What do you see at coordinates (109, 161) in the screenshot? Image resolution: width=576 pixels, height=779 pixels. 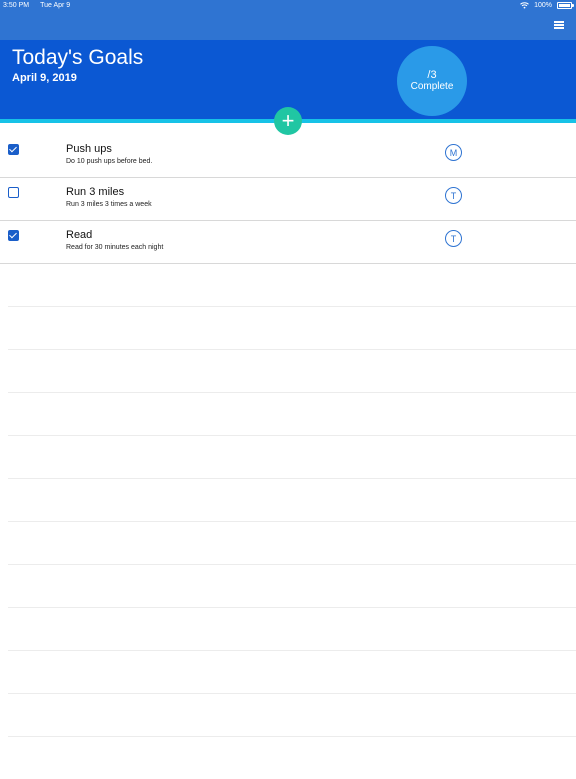 I see `goal-description: Do 10 push ups before bed.` at bounding box center [109, 161].